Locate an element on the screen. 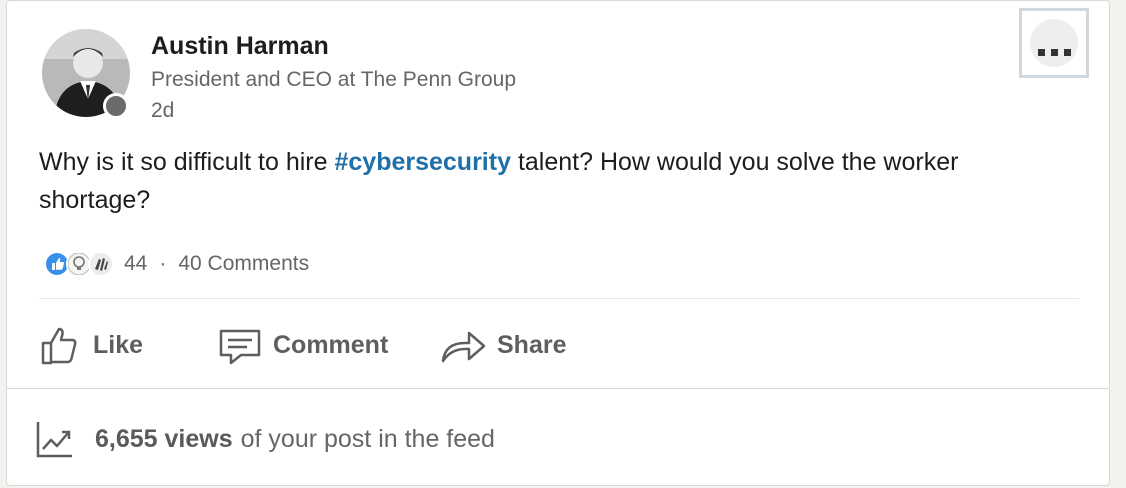 The image size is (1126, 488). post-timestamp: 2d is located at coordinates (163, 110).